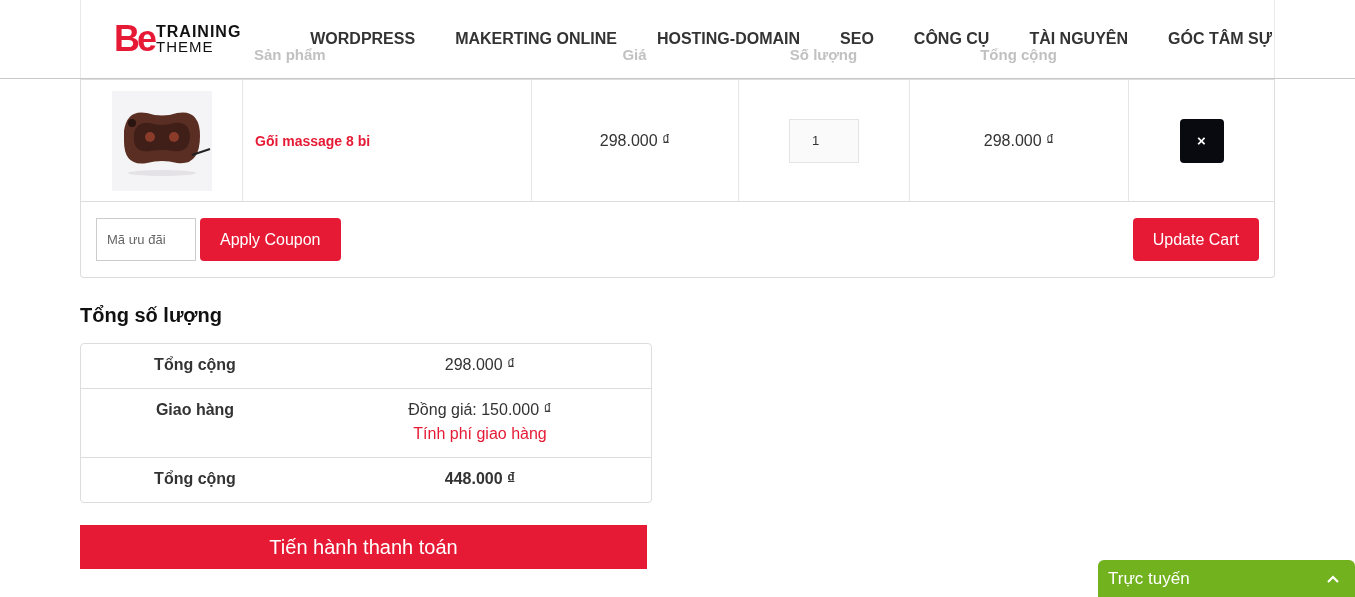 The width and height of the screenshot is (1355, 597). Describe the element at coordinates (1079, 39) in the screenshot. I see `nav-link: TÀI NGUYÊN` at that location.